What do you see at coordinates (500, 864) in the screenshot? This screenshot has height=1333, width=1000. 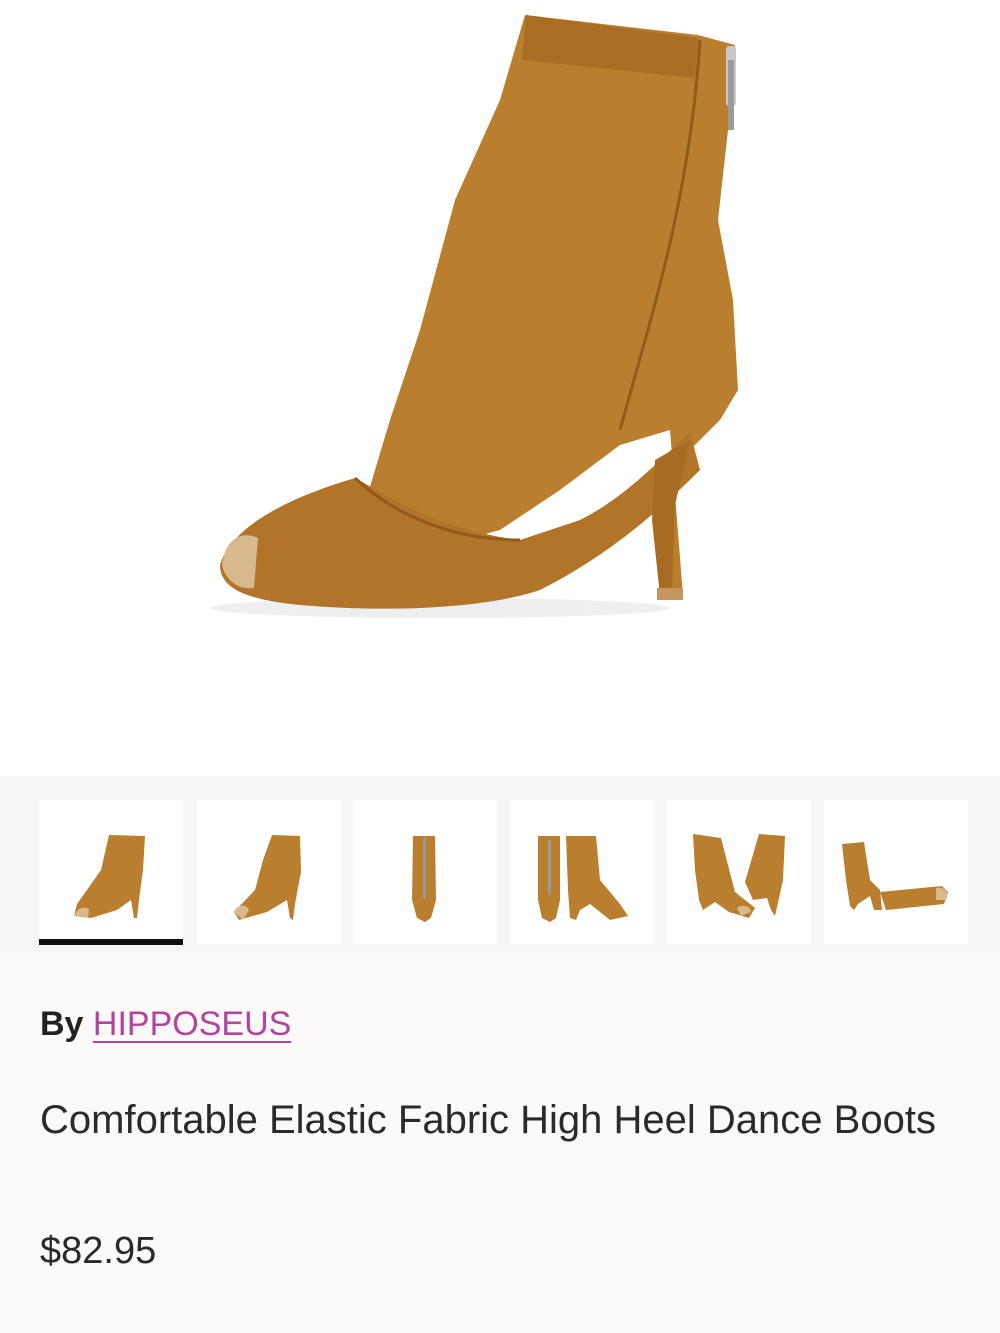 I see `thumbnail-strip` at bounding box center [500, 864].